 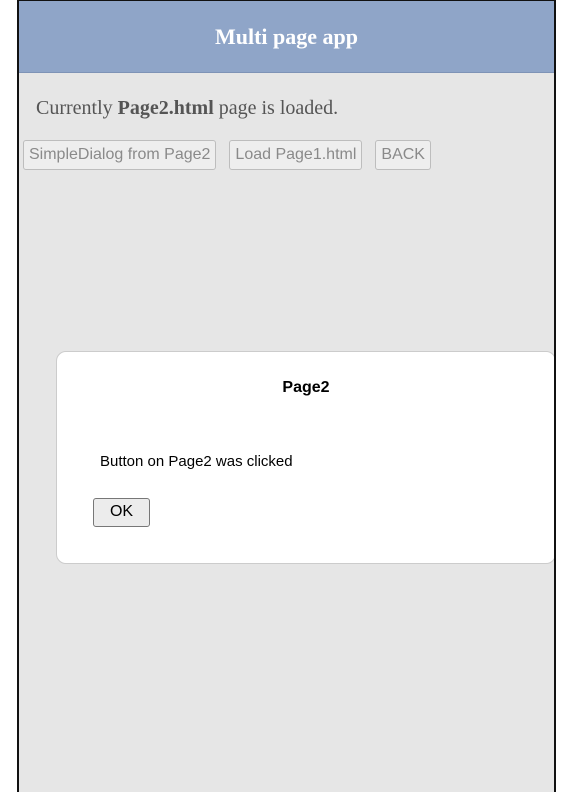 What do you see at coordinates (296, 155) in the screenshot?
I see `load-page1-button: Load Page1.html` at bounding box center [296, 155].